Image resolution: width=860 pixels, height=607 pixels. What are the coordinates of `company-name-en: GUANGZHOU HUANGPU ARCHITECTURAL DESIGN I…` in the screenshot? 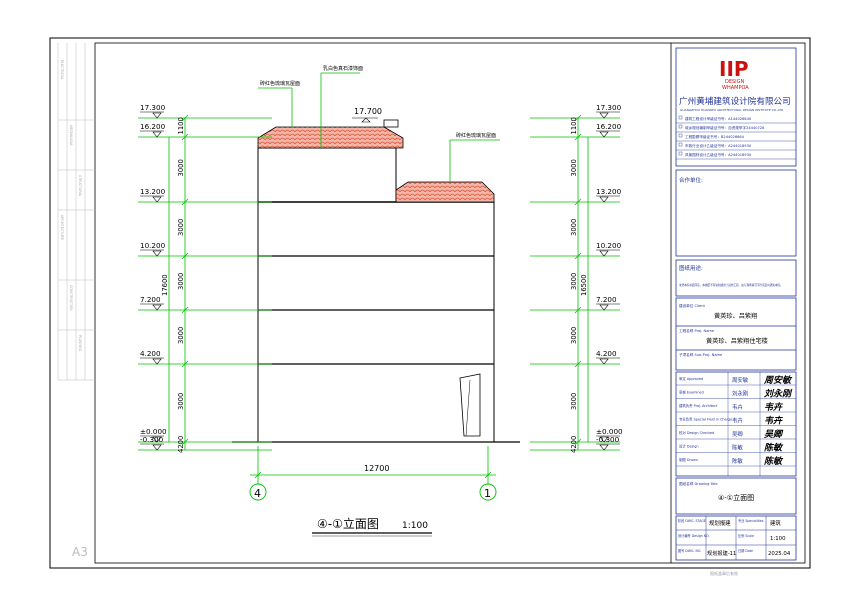 It's located at (732, 110).